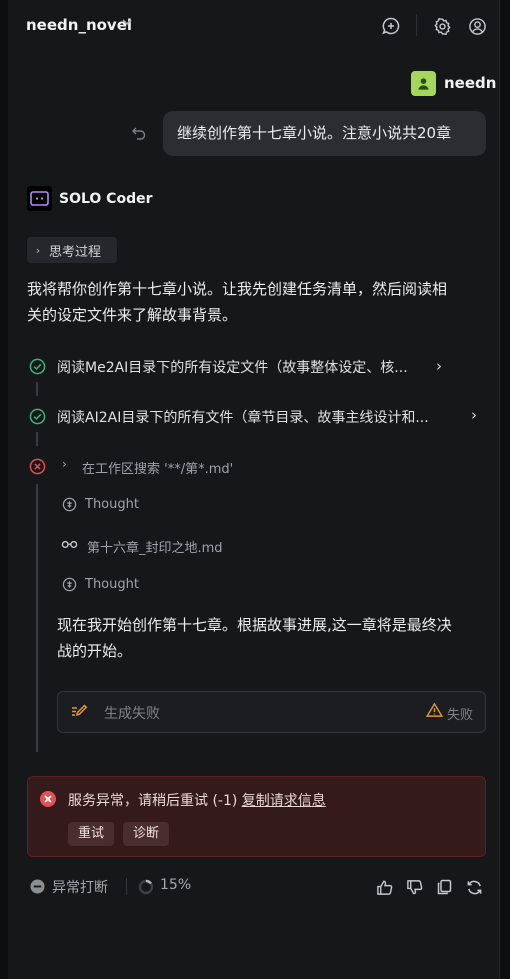 The image size is (510, 979). Describe the element at coordinates (146, 889) in the screenshot. I see `progress-ring` at that location.